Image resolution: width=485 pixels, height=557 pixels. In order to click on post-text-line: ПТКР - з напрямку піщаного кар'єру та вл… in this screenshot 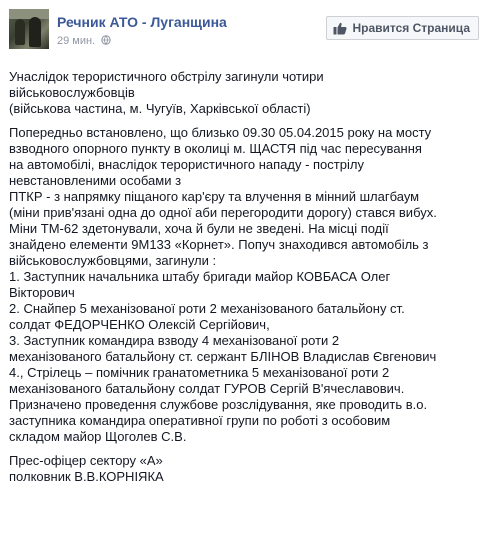, I will do `click(214, 196)`.